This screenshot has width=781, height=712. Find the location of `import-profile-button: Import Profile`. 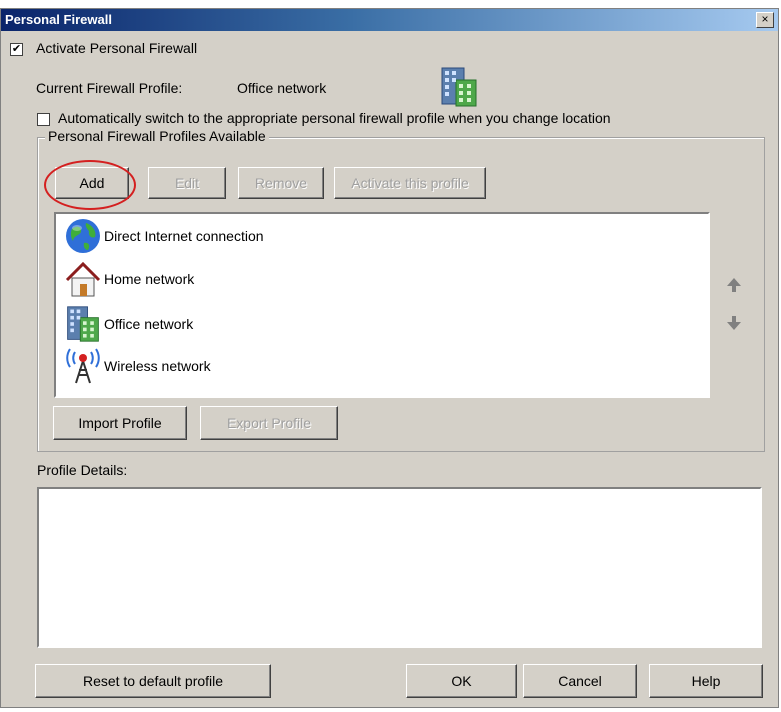

import-profile-button: Import Profile is located at coordinates (120, 423).